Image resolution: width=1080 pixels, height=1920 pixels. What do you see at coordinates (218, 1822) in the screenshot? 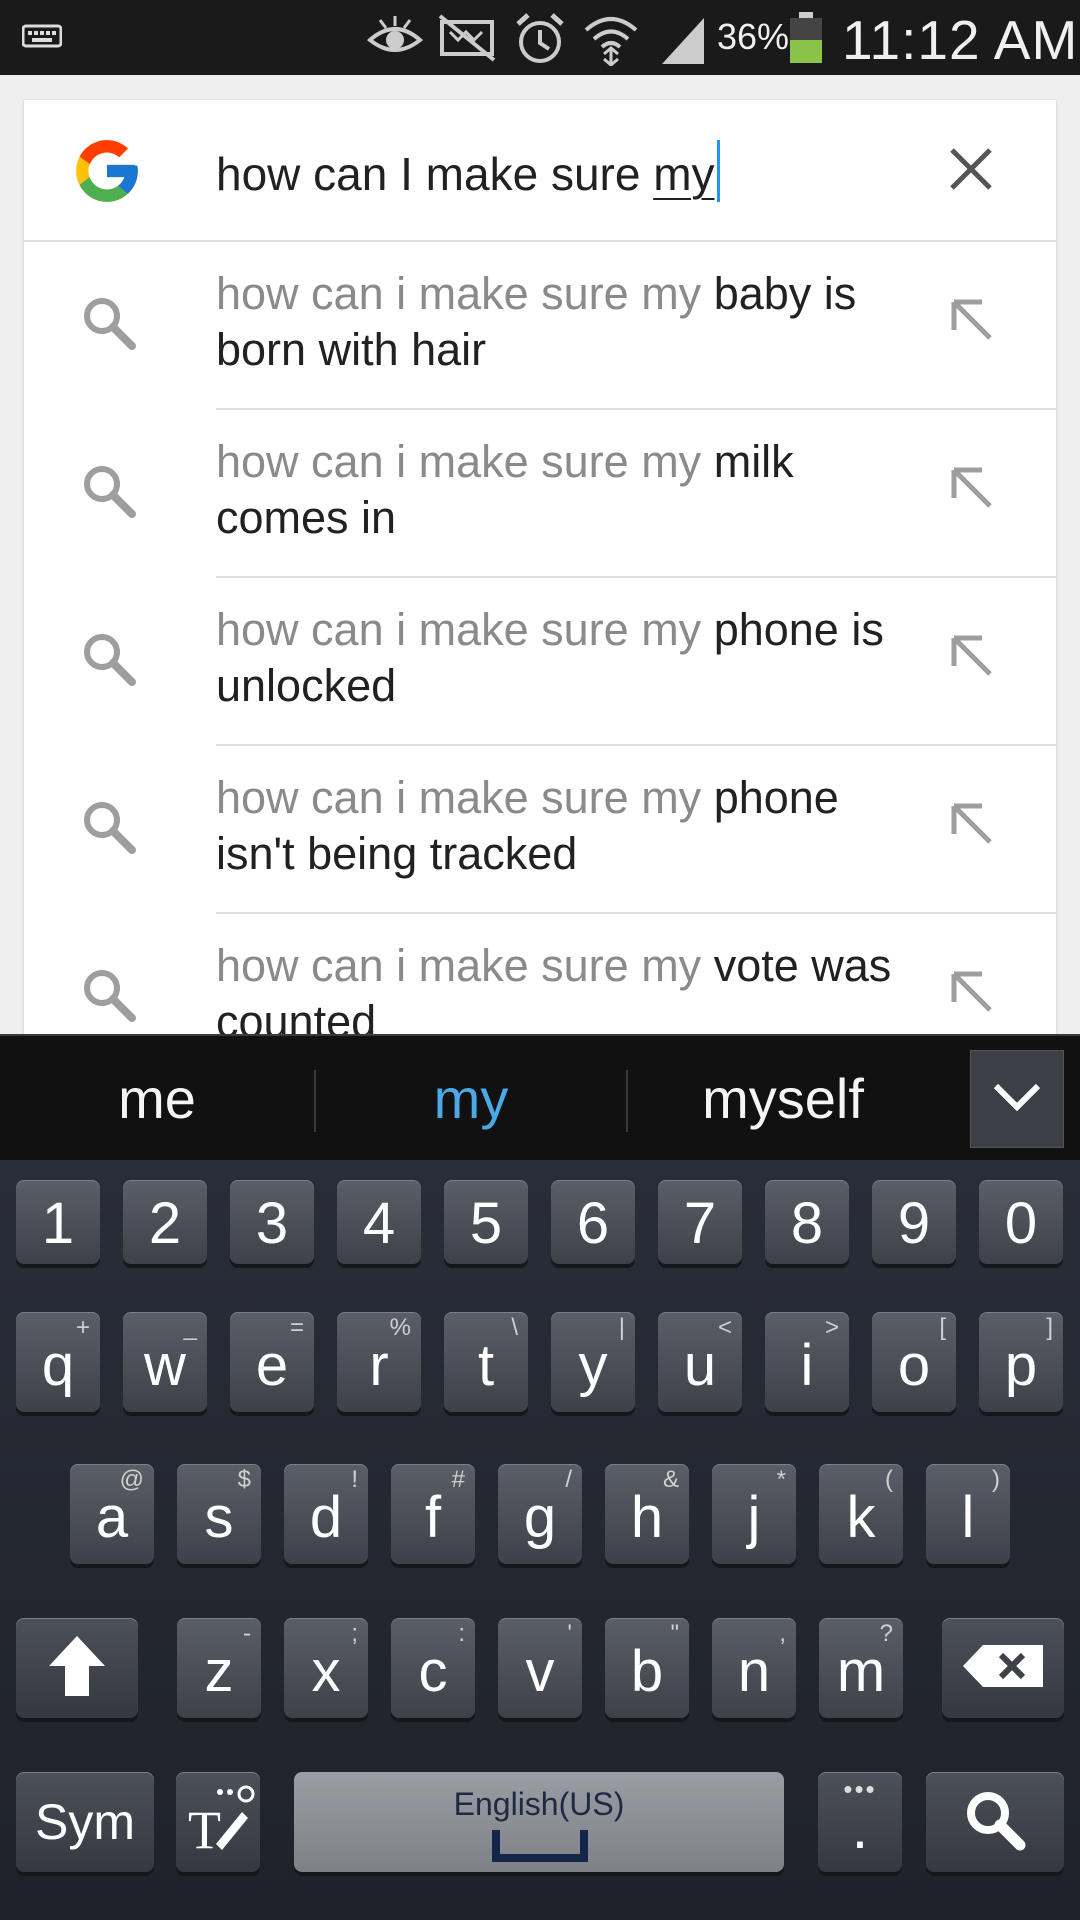
I see `text-input-options-key: T` at bounding box center [218, 1822].